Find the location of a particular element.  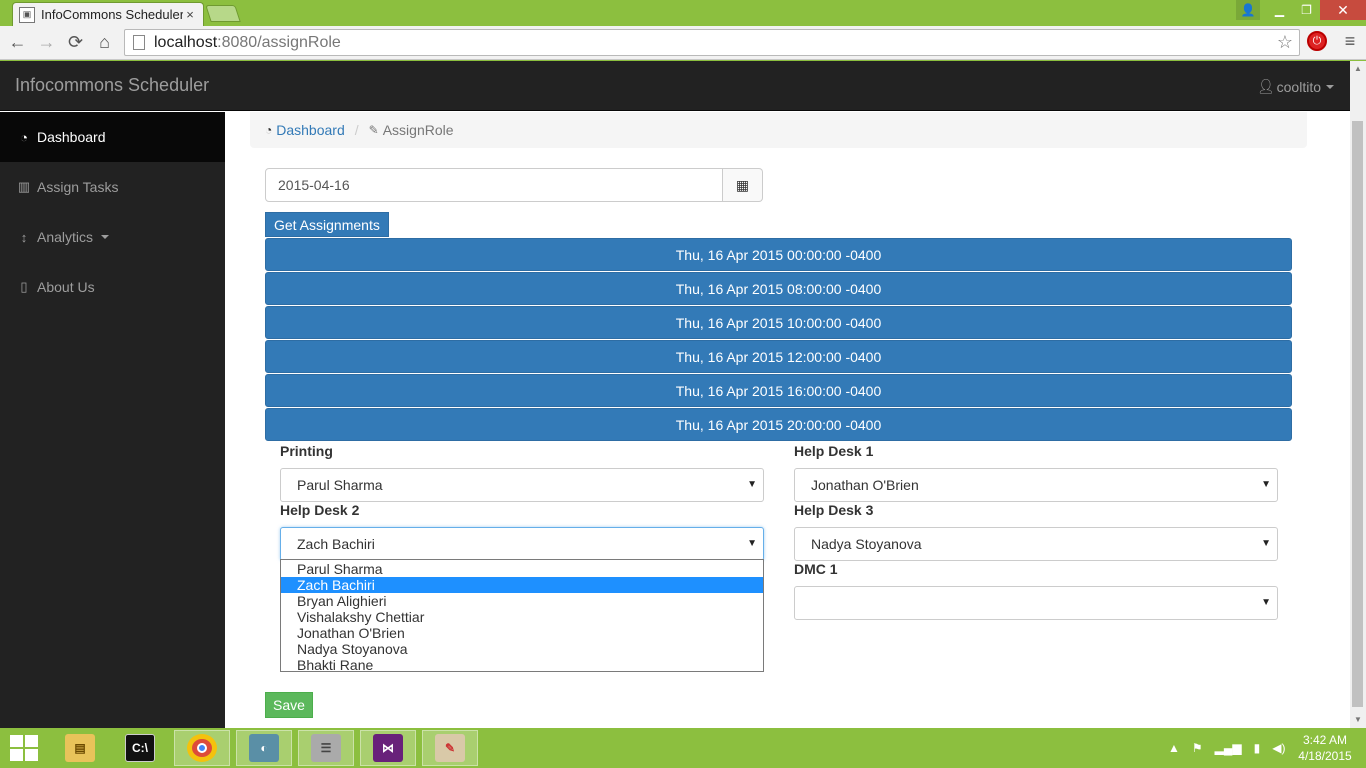

breadcrumb-current: AssignRole is located at coordinates (418, 130).